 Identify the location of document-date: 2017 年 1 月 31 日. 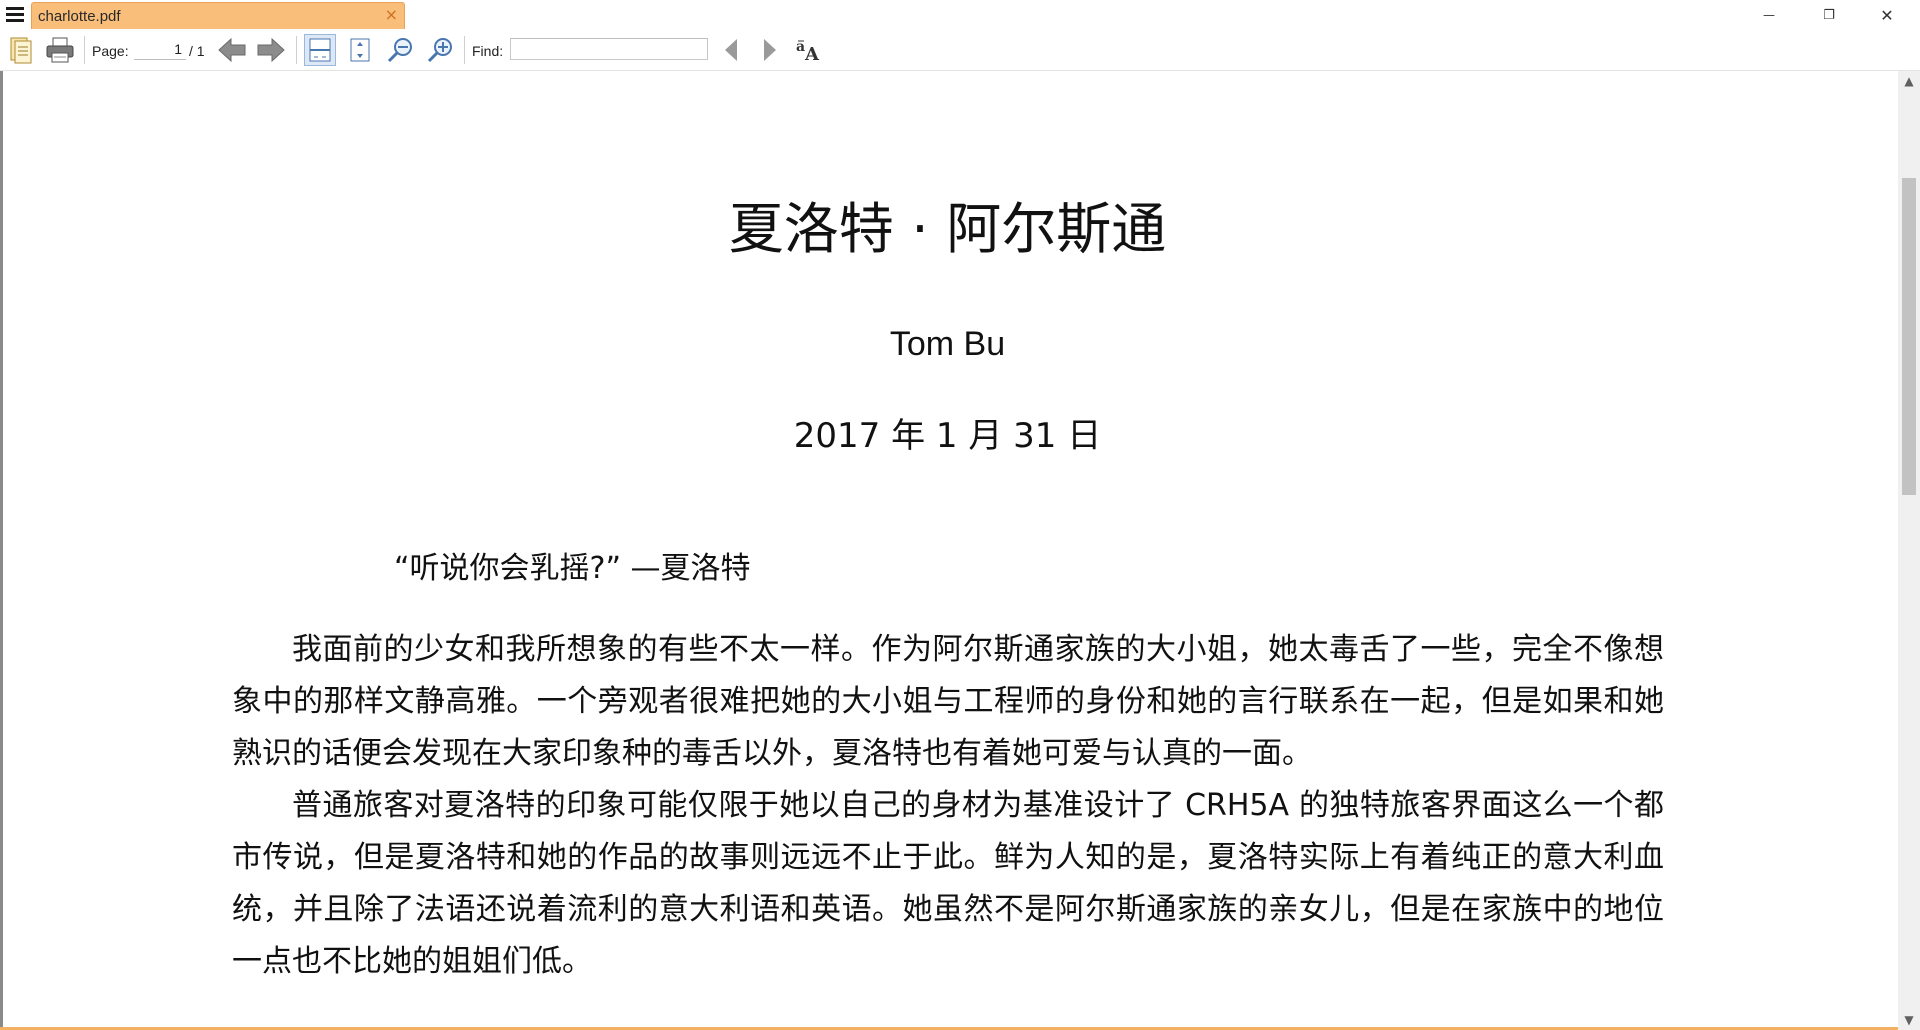
(947, 436).